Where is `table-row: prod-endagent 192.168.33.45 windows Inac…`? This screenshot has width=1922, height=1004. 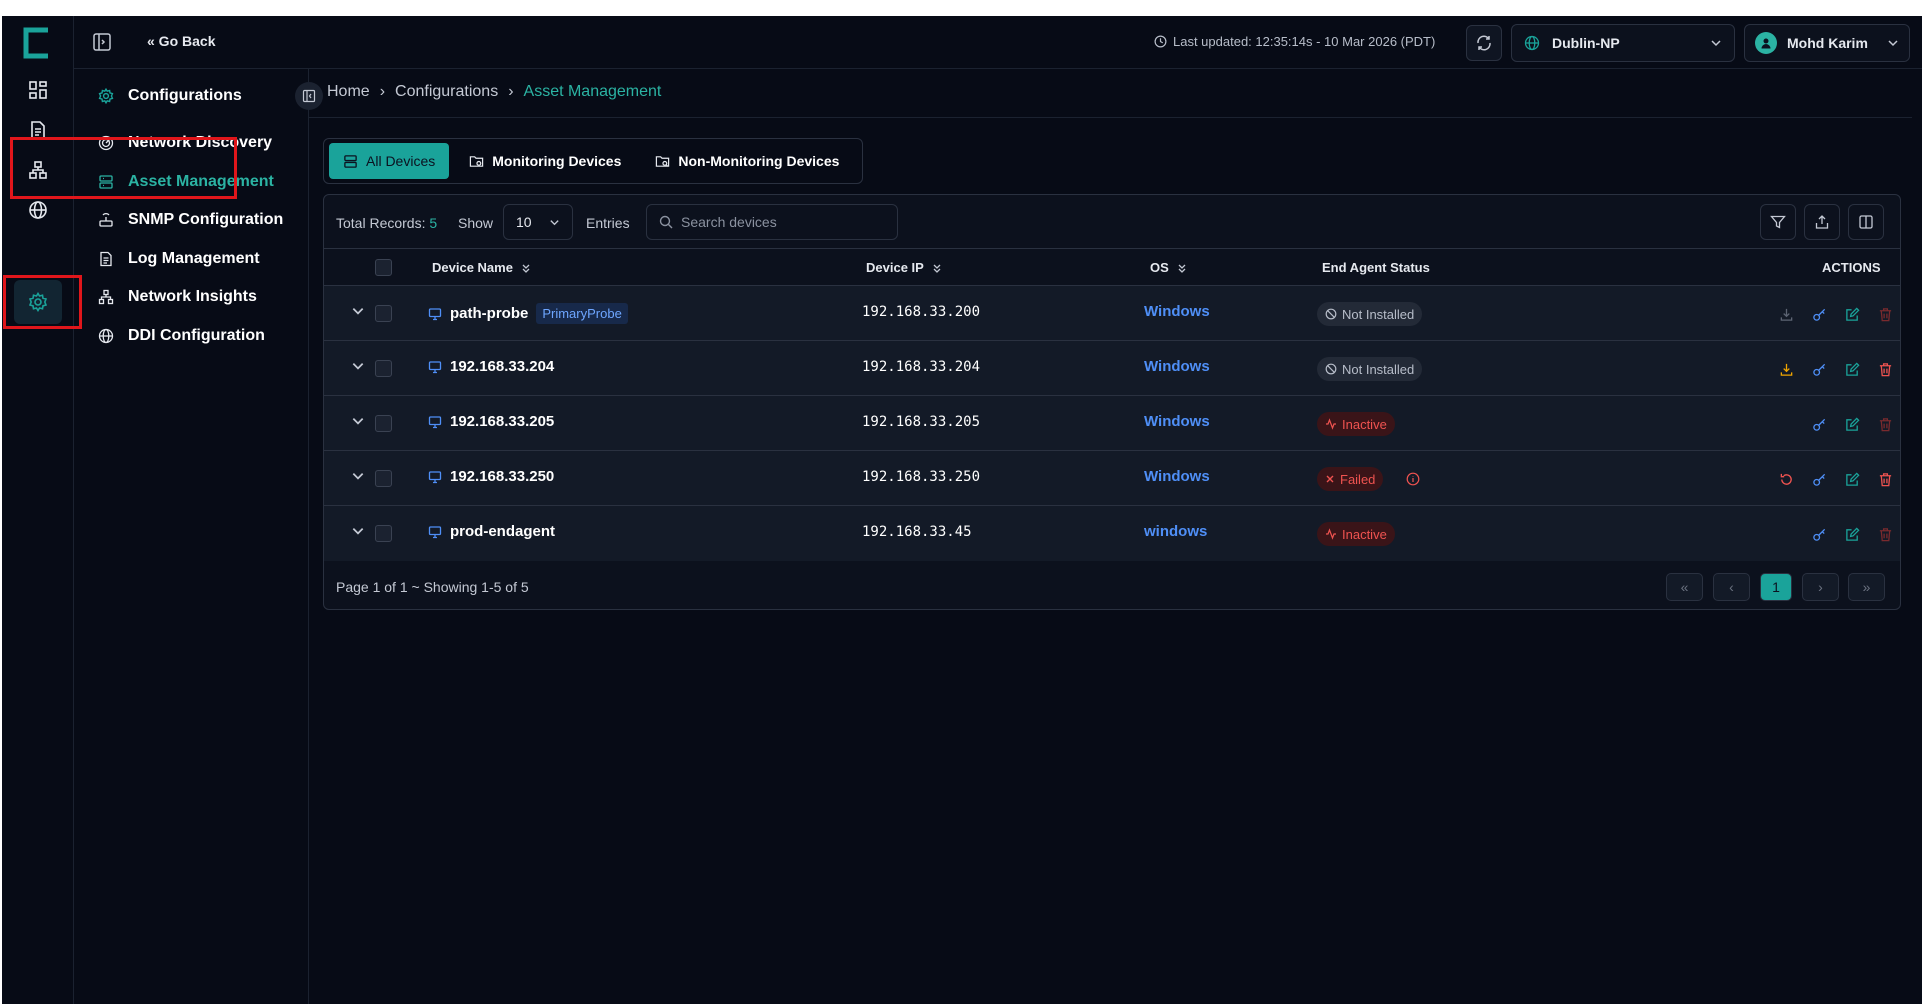
table-row: prod-endagent 192.168.33.45 windows Inac… is located at coordinates (1112, 533).